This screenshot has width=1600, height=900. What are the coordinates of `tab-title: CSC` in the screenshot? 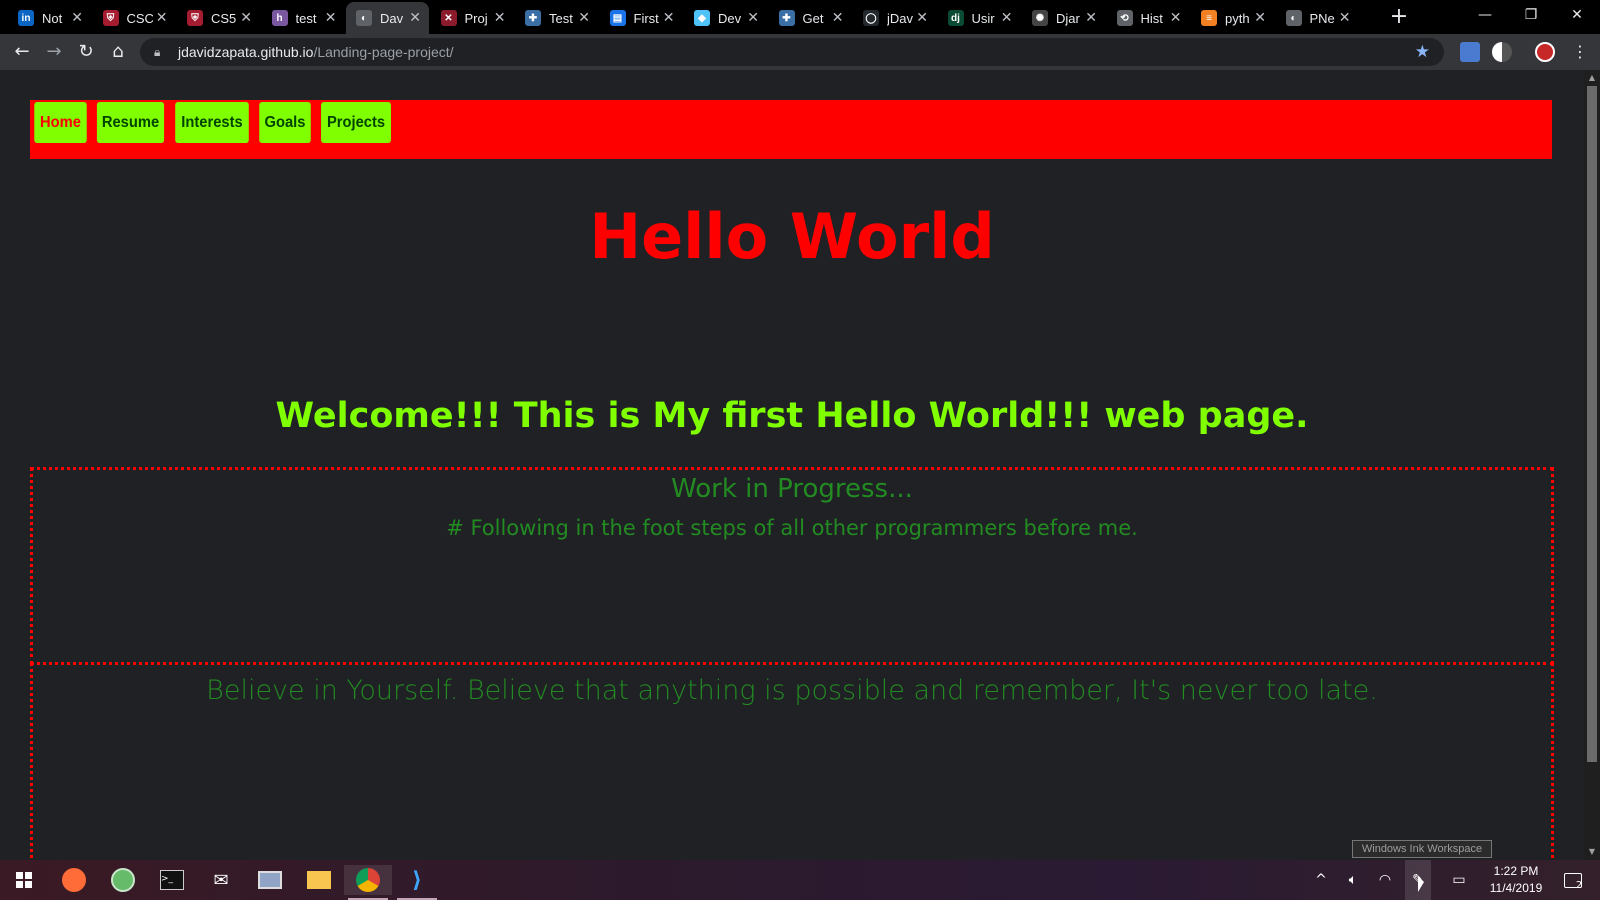 It's located at (139, 18).